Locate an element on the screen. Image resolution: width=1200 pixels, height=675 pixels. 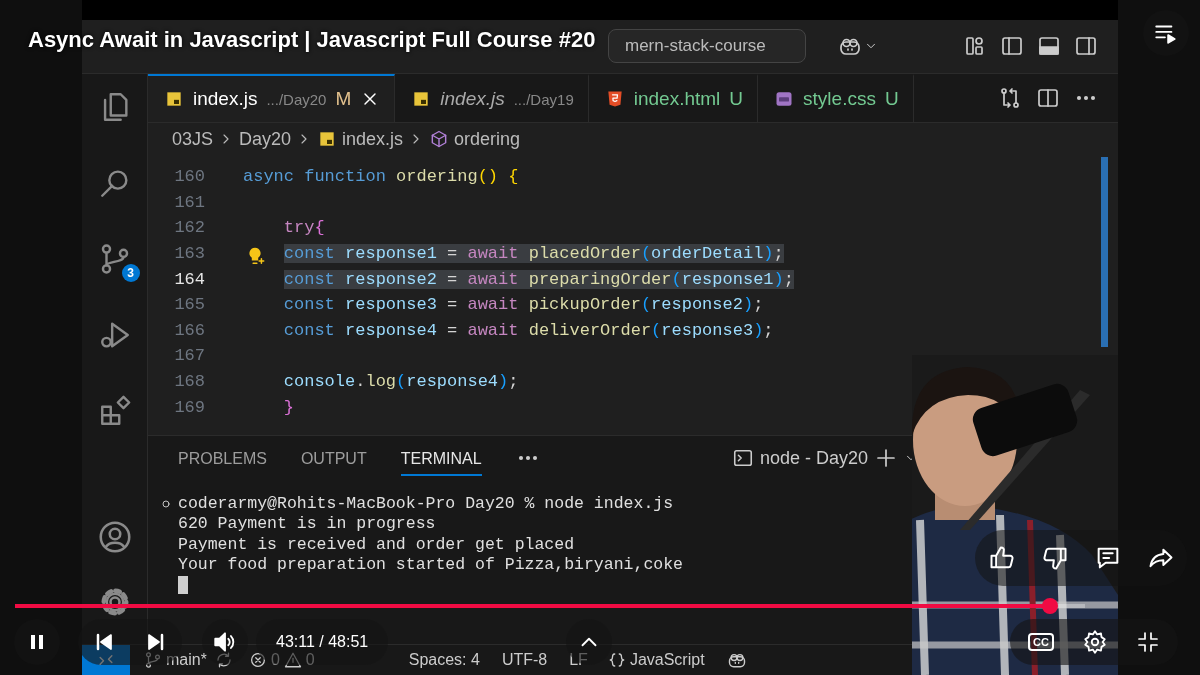
search-field: mern-stack-course is located at coordinates (707, 45).